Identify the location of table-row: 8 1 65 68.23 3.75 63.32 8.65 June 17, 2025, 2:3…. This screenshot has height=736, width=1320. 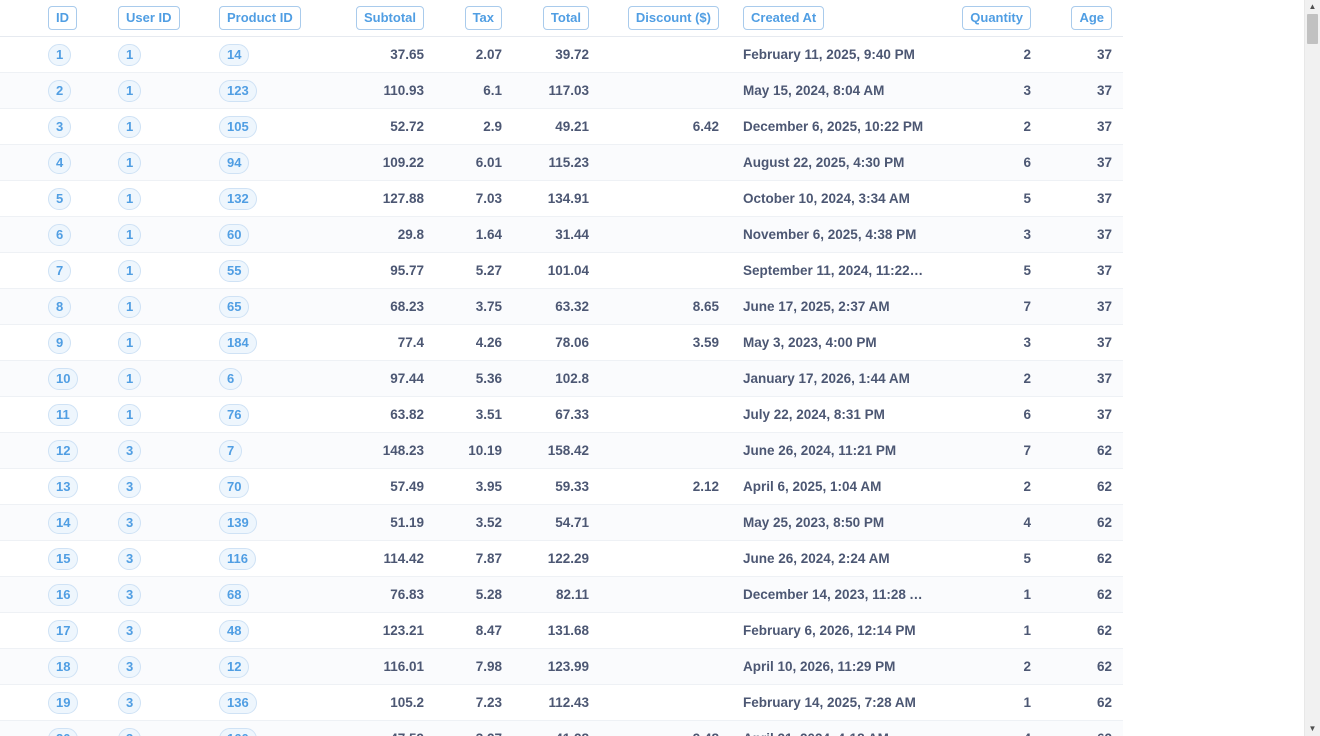
(561, 307).